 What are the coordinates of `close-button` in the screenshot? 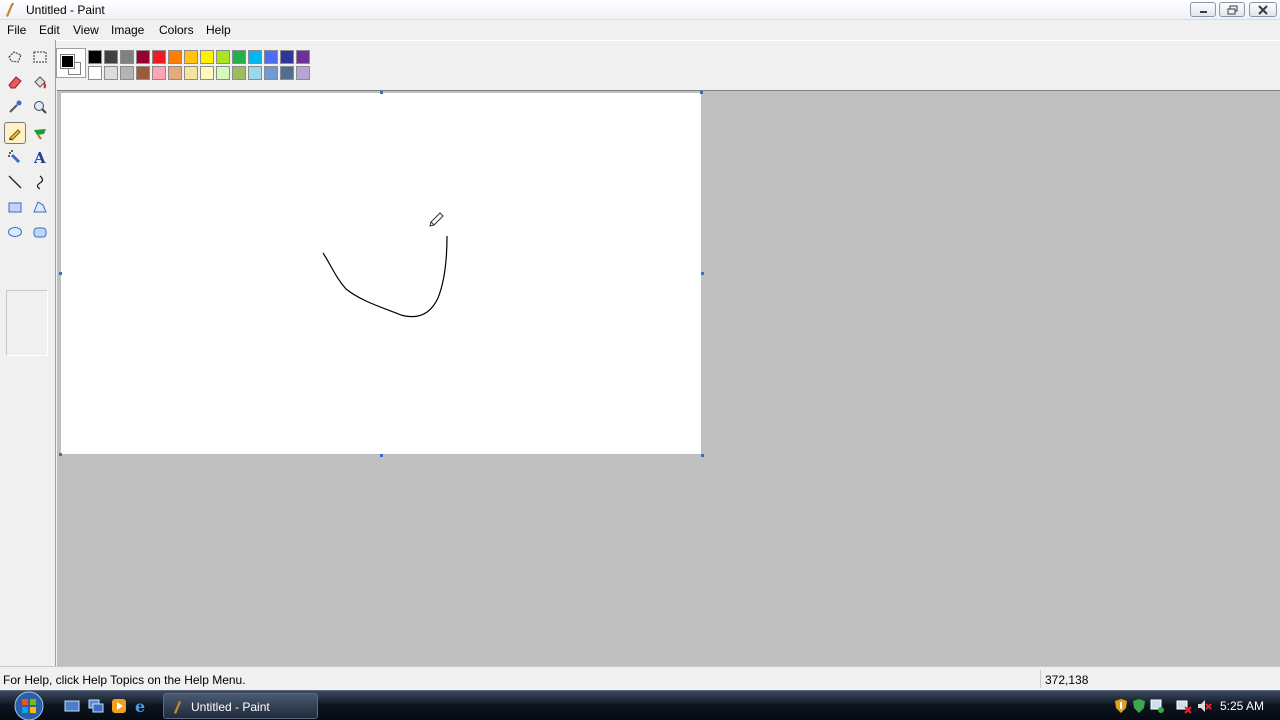 It's located at (1263, 9).